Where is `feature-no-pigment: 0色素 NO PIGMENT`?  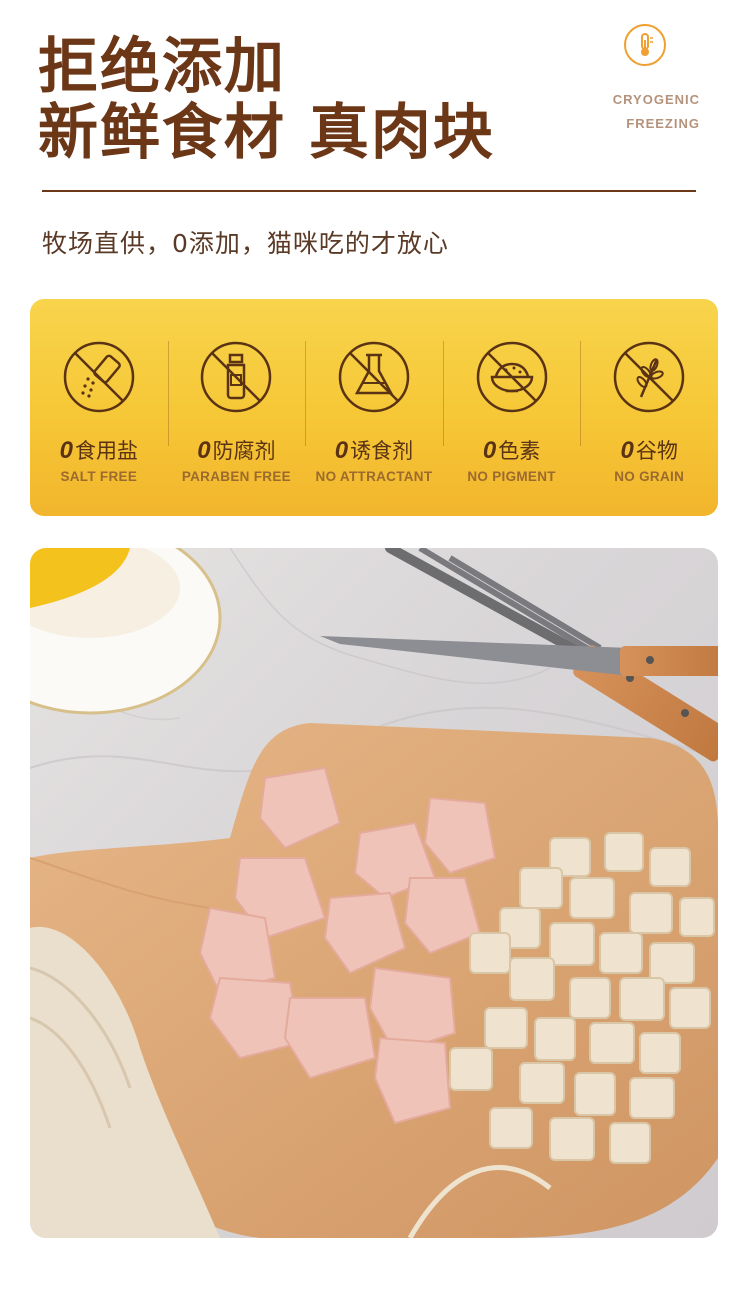
feature-no-pigment: 0色素 NO PIGMENT is located at coordinates (511, 407).